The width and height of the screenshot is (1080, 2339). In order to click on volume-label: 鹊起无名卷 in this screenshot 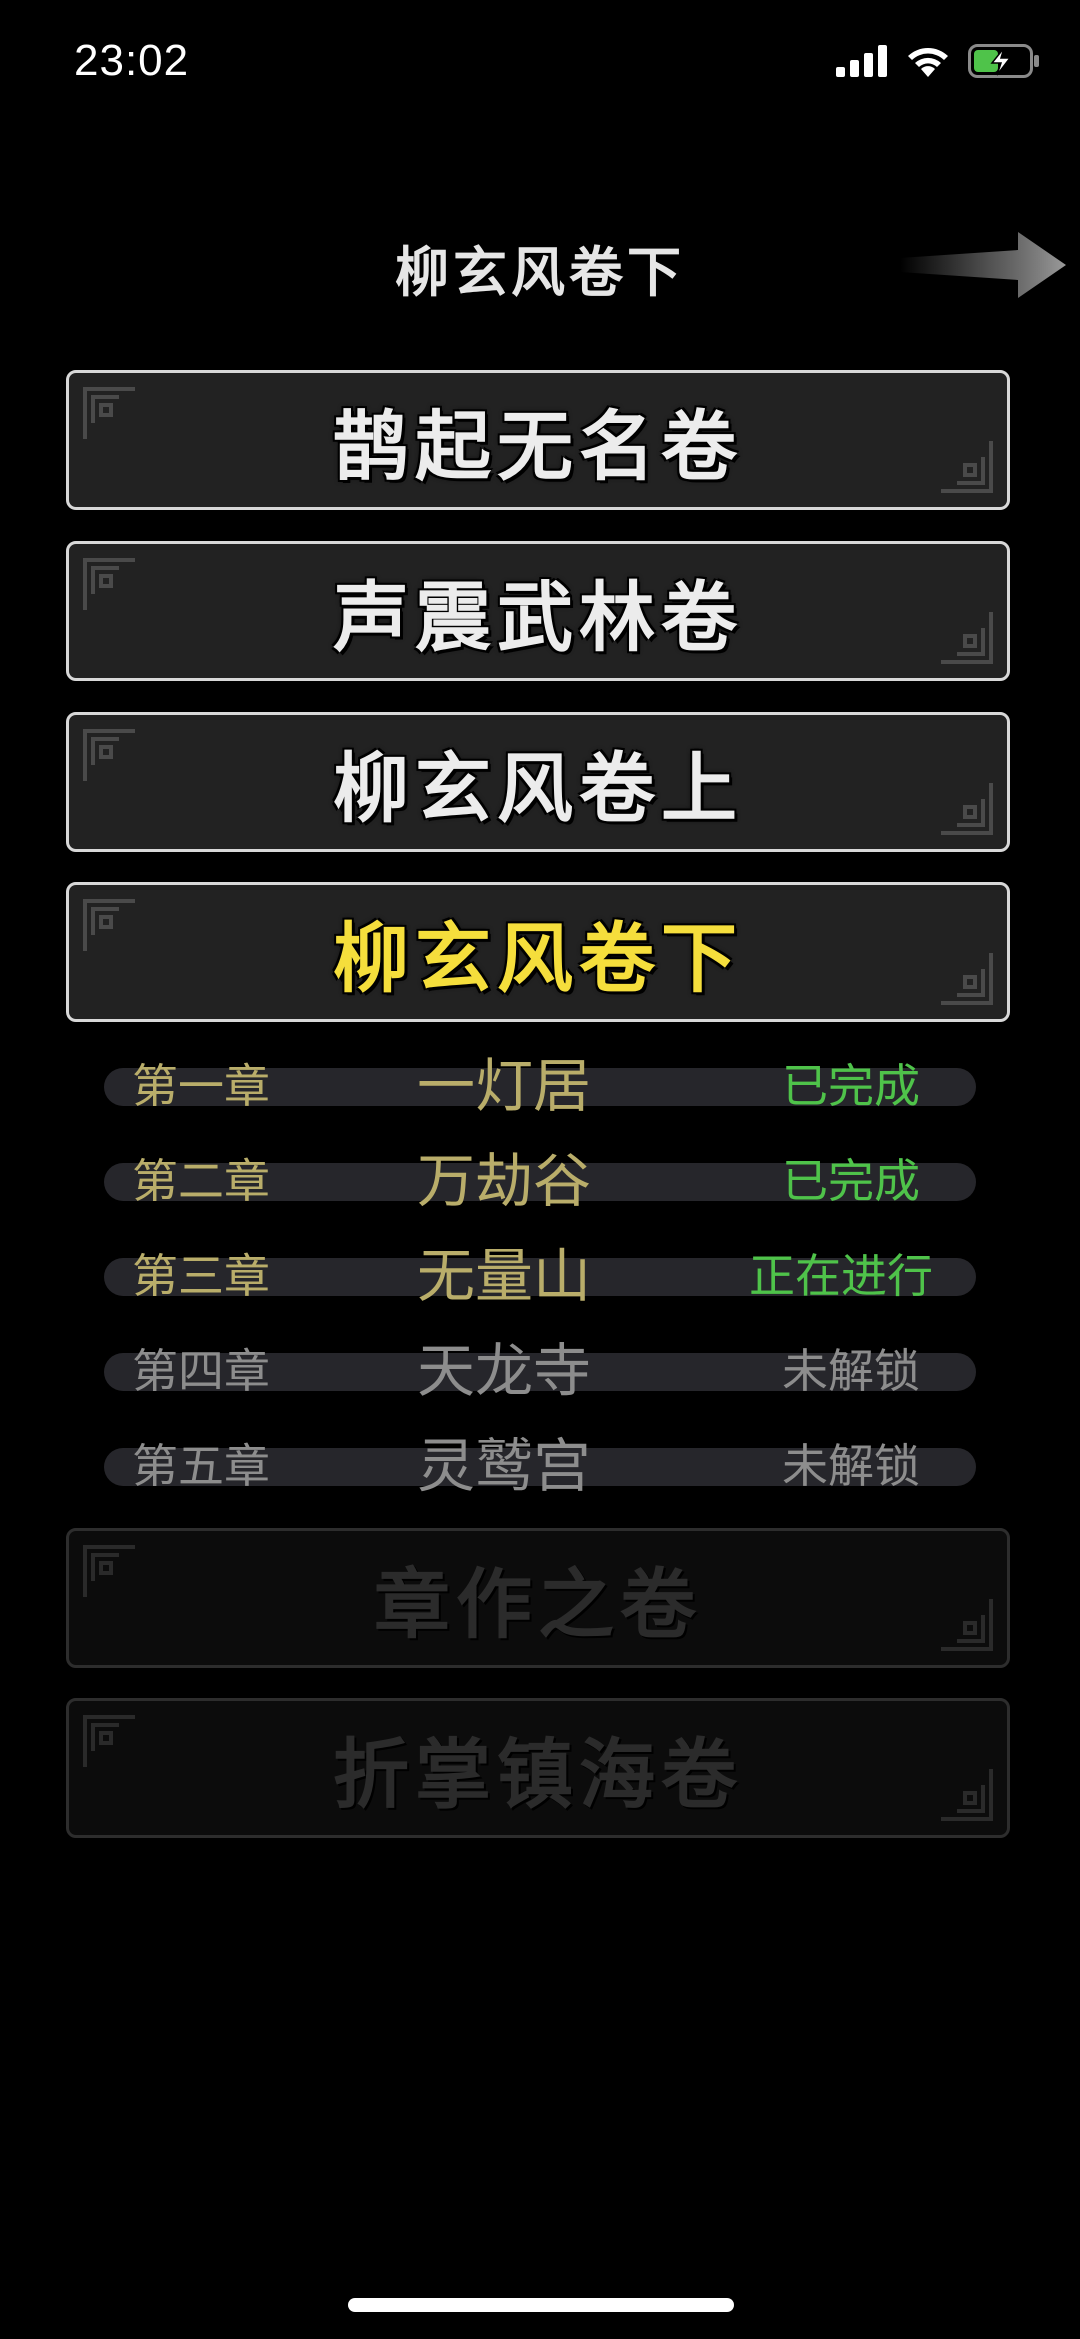, I will do `click(538, 446)`.